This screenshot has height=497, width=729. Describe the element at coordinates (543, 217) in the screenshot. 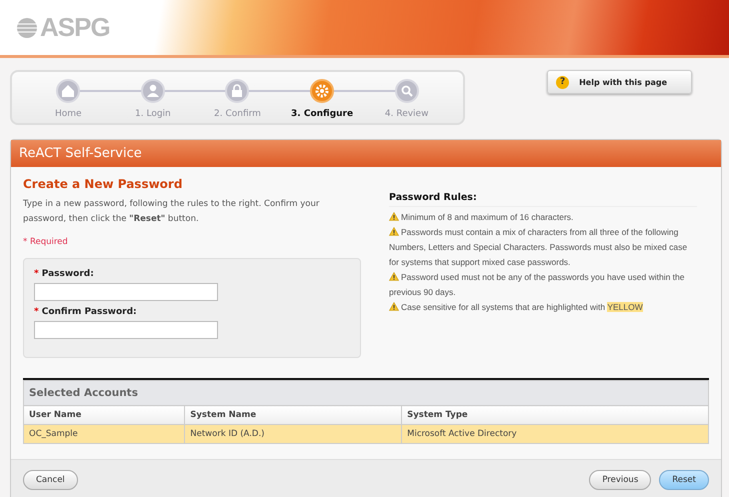

I see `rule-text: Minimum of 8 and maximum of 16 characters.` at that location.